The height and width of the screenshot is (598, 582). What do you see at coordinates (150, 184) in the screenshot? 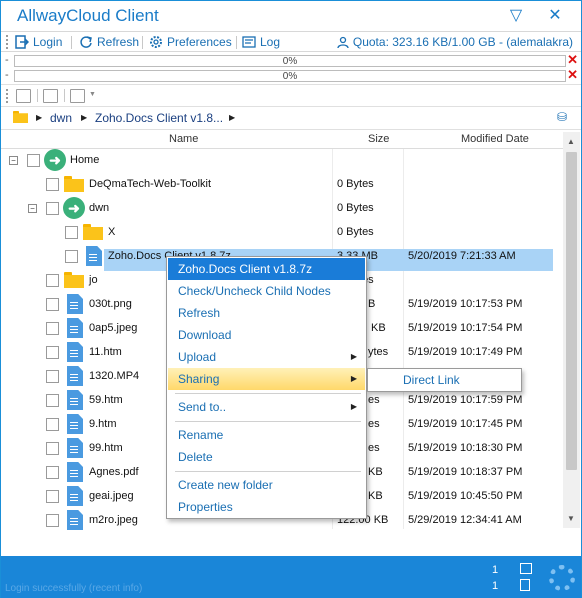
I see `row-name: DeQmaTech-Web-Toolkit` at bounding box center [150, 184].